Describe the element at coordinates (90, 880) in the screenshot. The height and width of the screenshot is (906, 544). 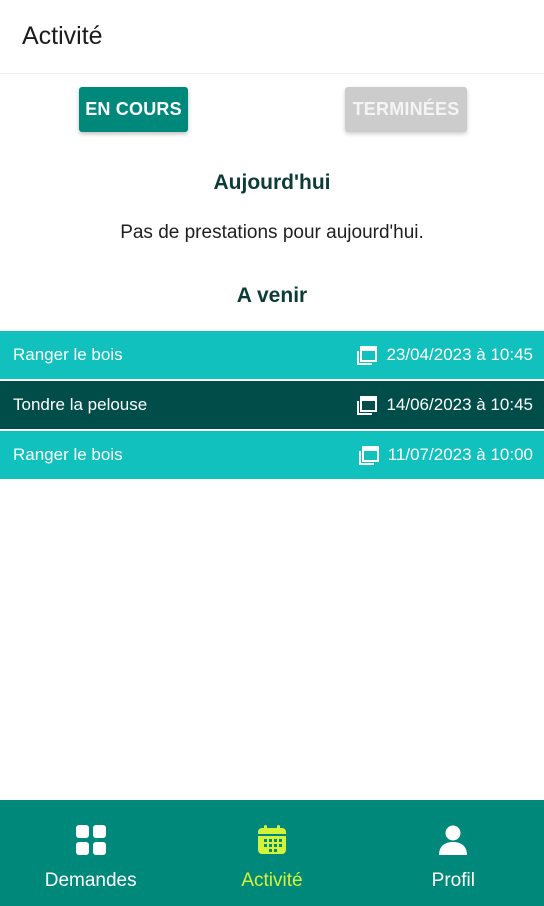
I see `nav-label-demandes: Demandes` at that location.